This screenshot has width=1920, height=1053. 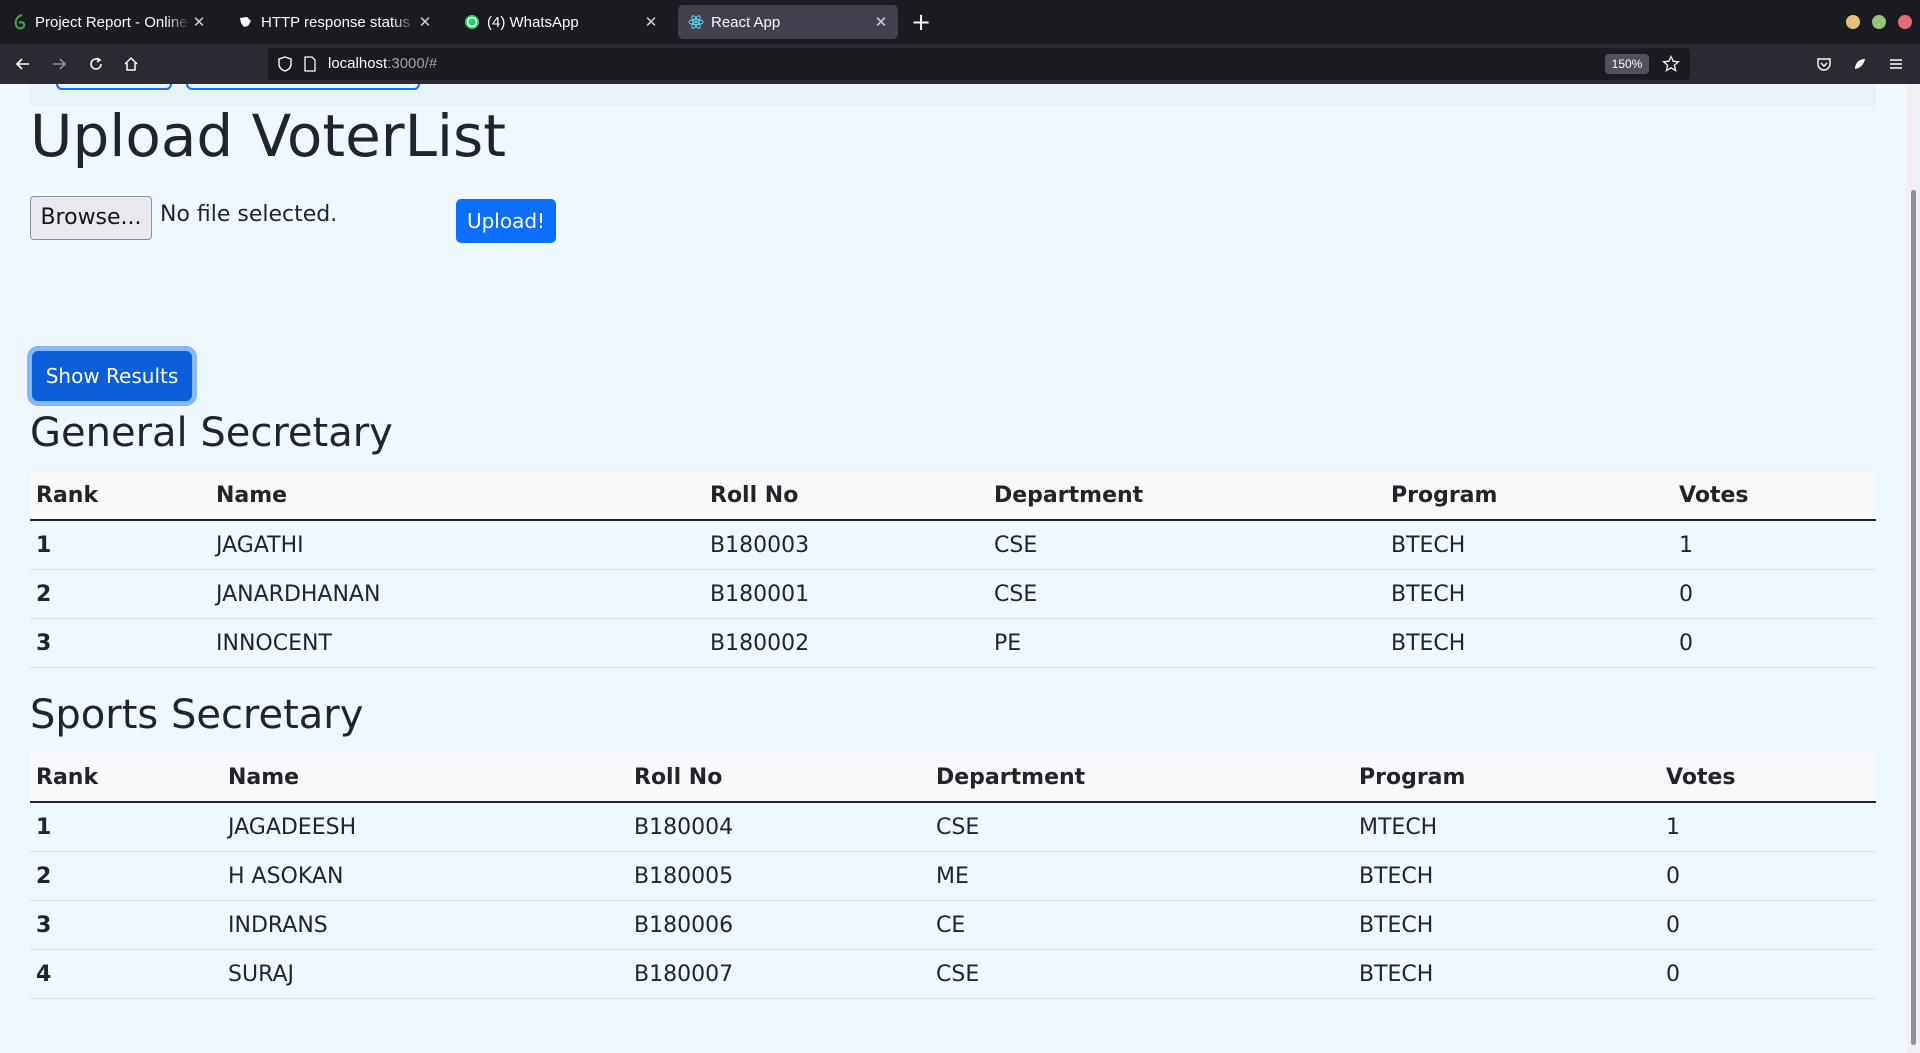 I want to click on table-row: 2 H ASOKAN B180005 ME BTECH 0, so click(x=953, y=876).